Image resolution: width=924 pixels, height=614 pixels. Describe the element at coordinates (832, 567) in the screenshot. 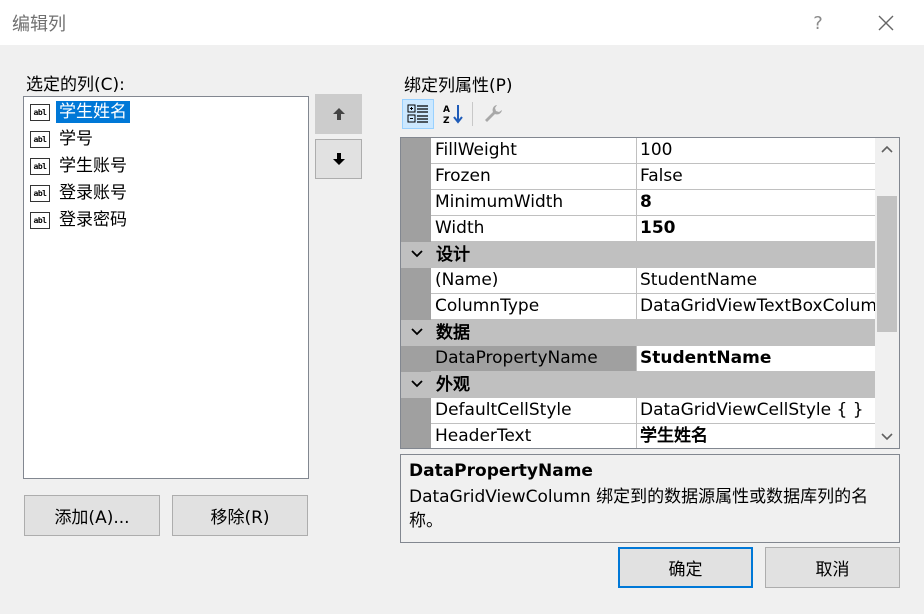

I see `cancel-button: 取消` at that location.